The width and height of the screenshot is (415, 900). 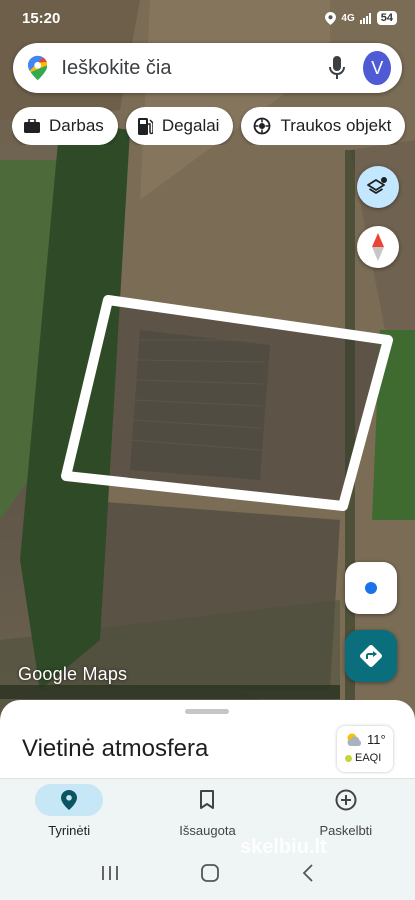 I want to click on battery-indicator: 54, so click(x=386, y=18).